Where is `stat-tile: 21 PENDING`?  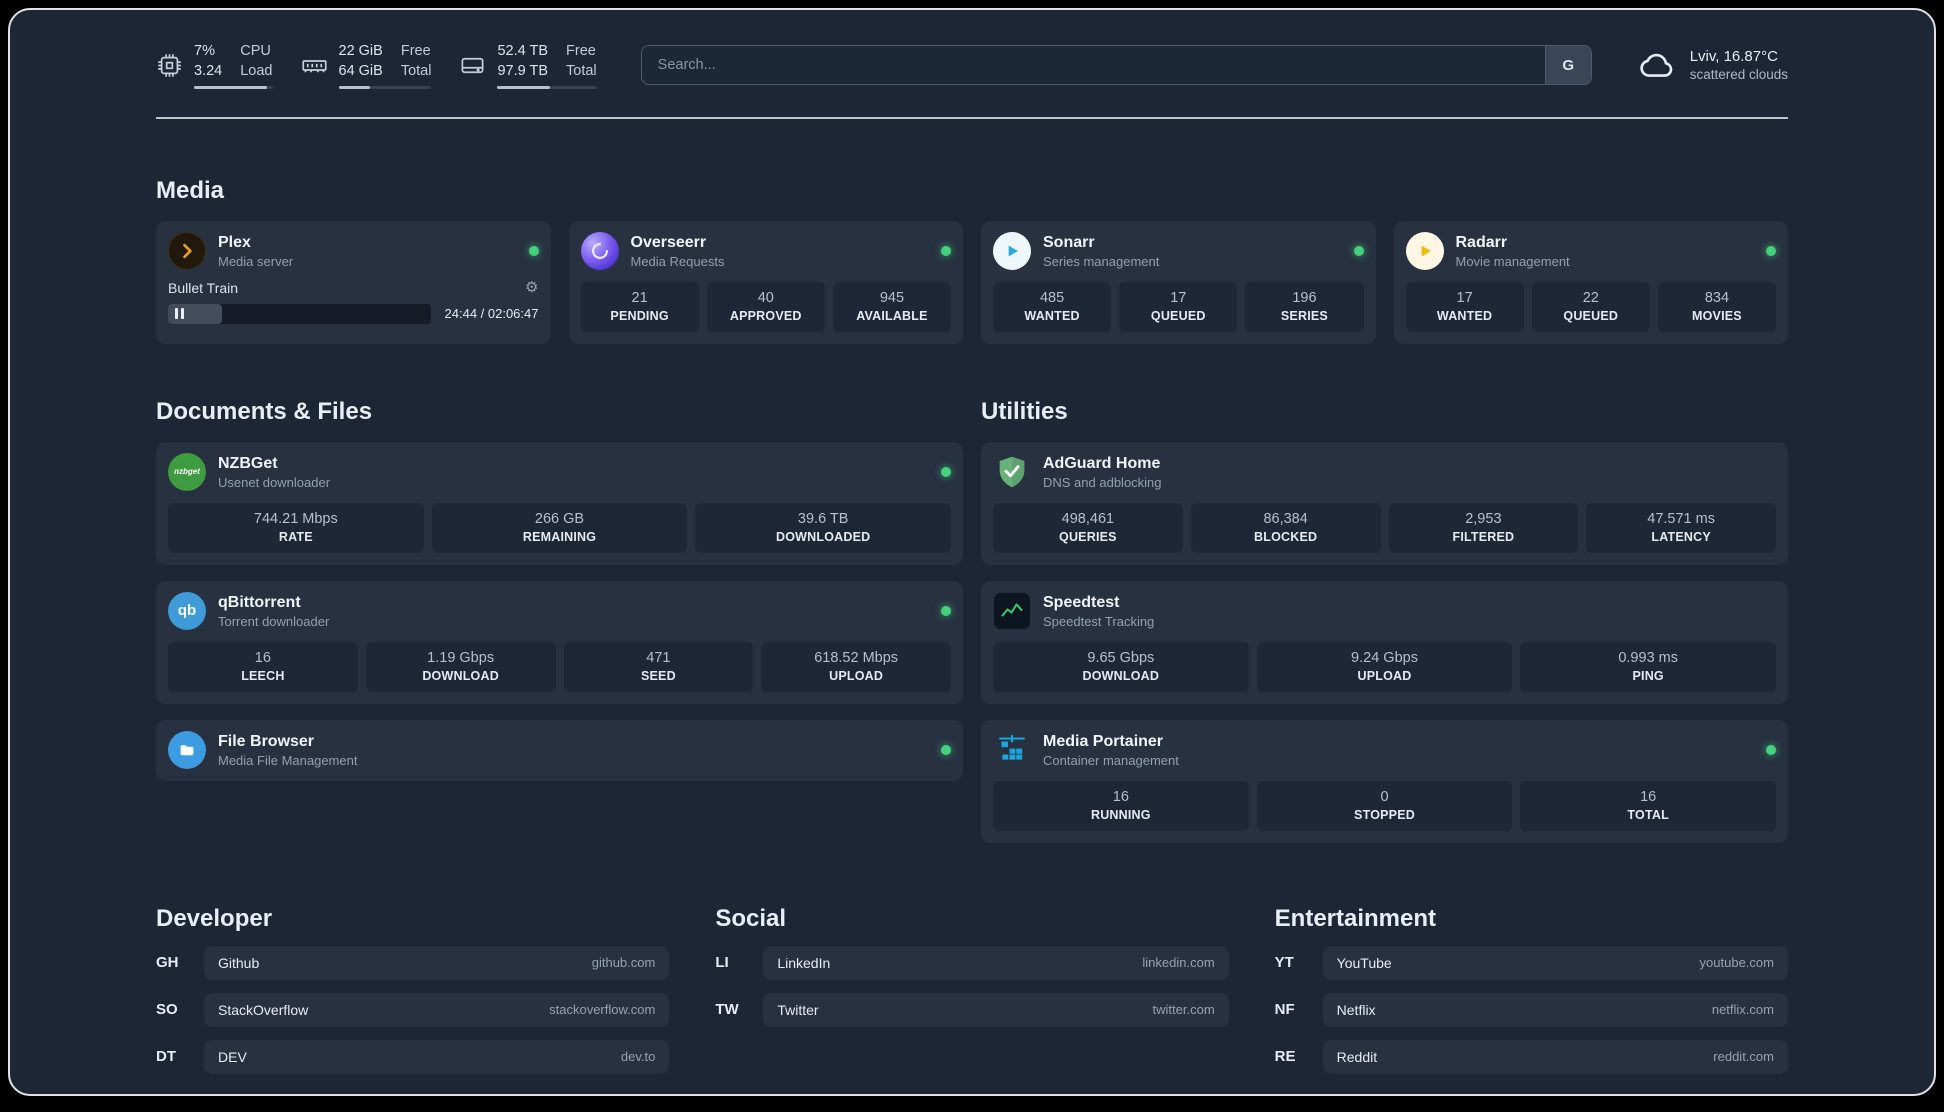 stat-tile: 21 PENDING is located at coordinates (639, 306).